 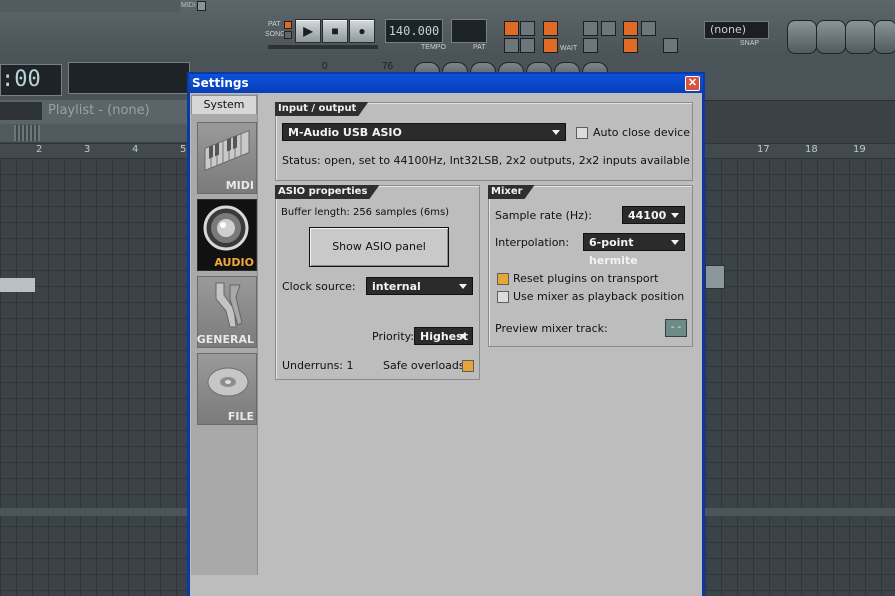 What do you see at coordinates (511, 192) in the screenshot?
I see `section-title: Mixer` at bounding box center [511, 192].